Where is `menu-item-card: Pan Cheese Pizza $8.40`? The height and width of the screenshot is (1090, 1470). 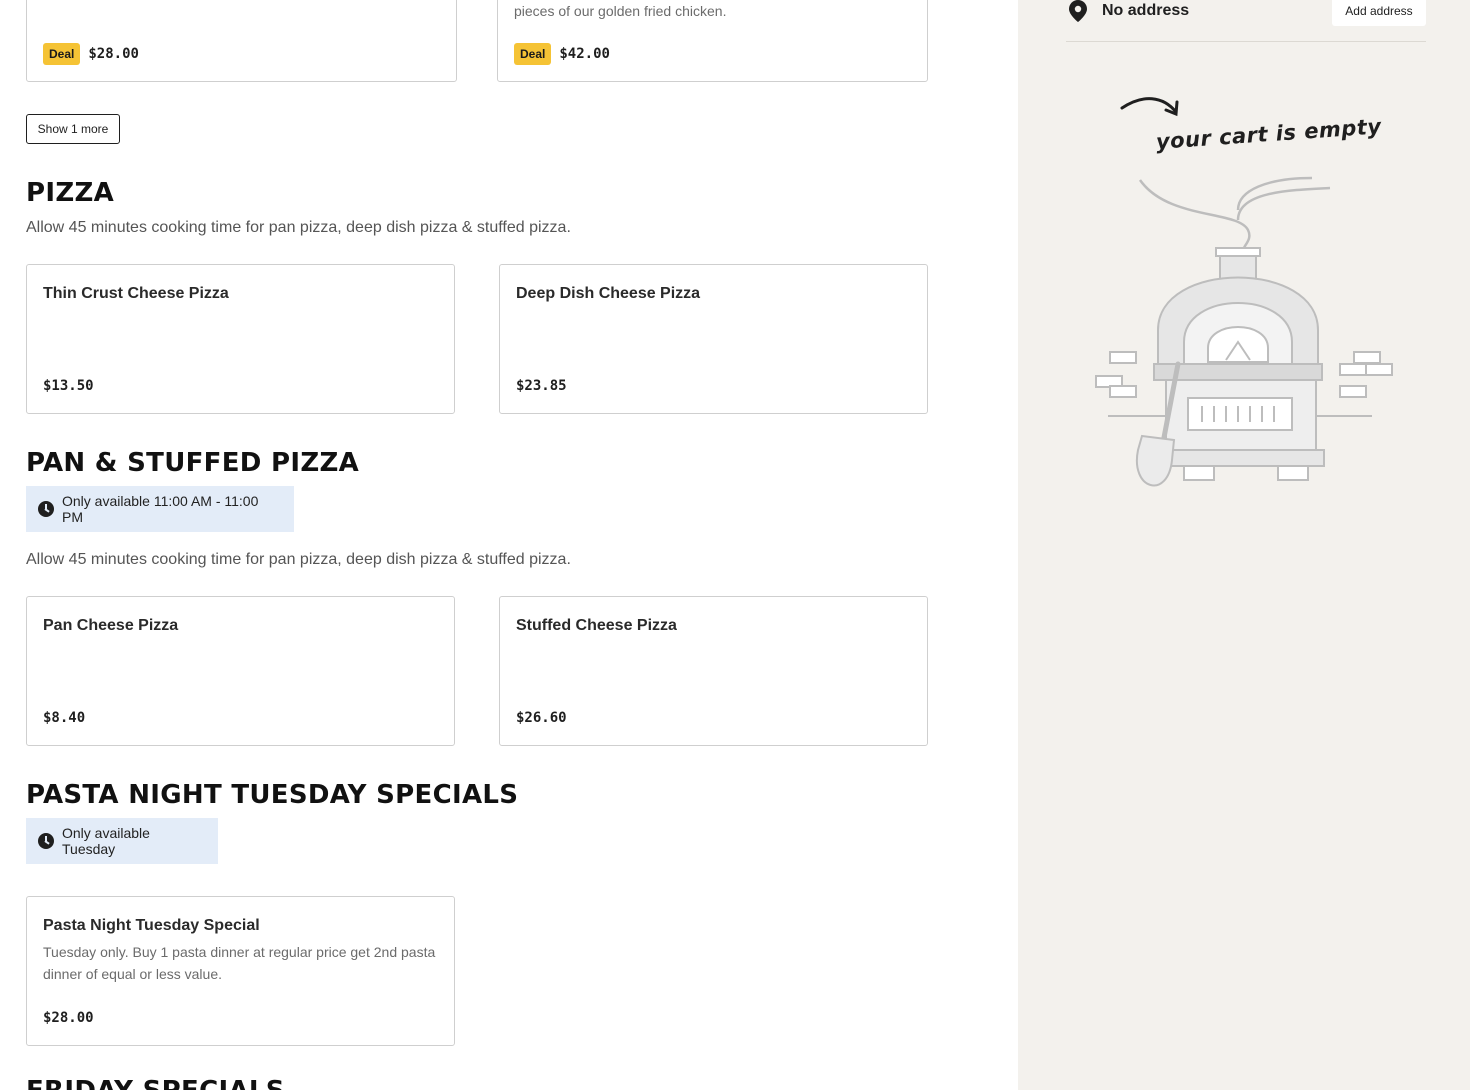
menu-item-card: Pan Cheese Pizza $8.40 is located at coordinates (240, 671).